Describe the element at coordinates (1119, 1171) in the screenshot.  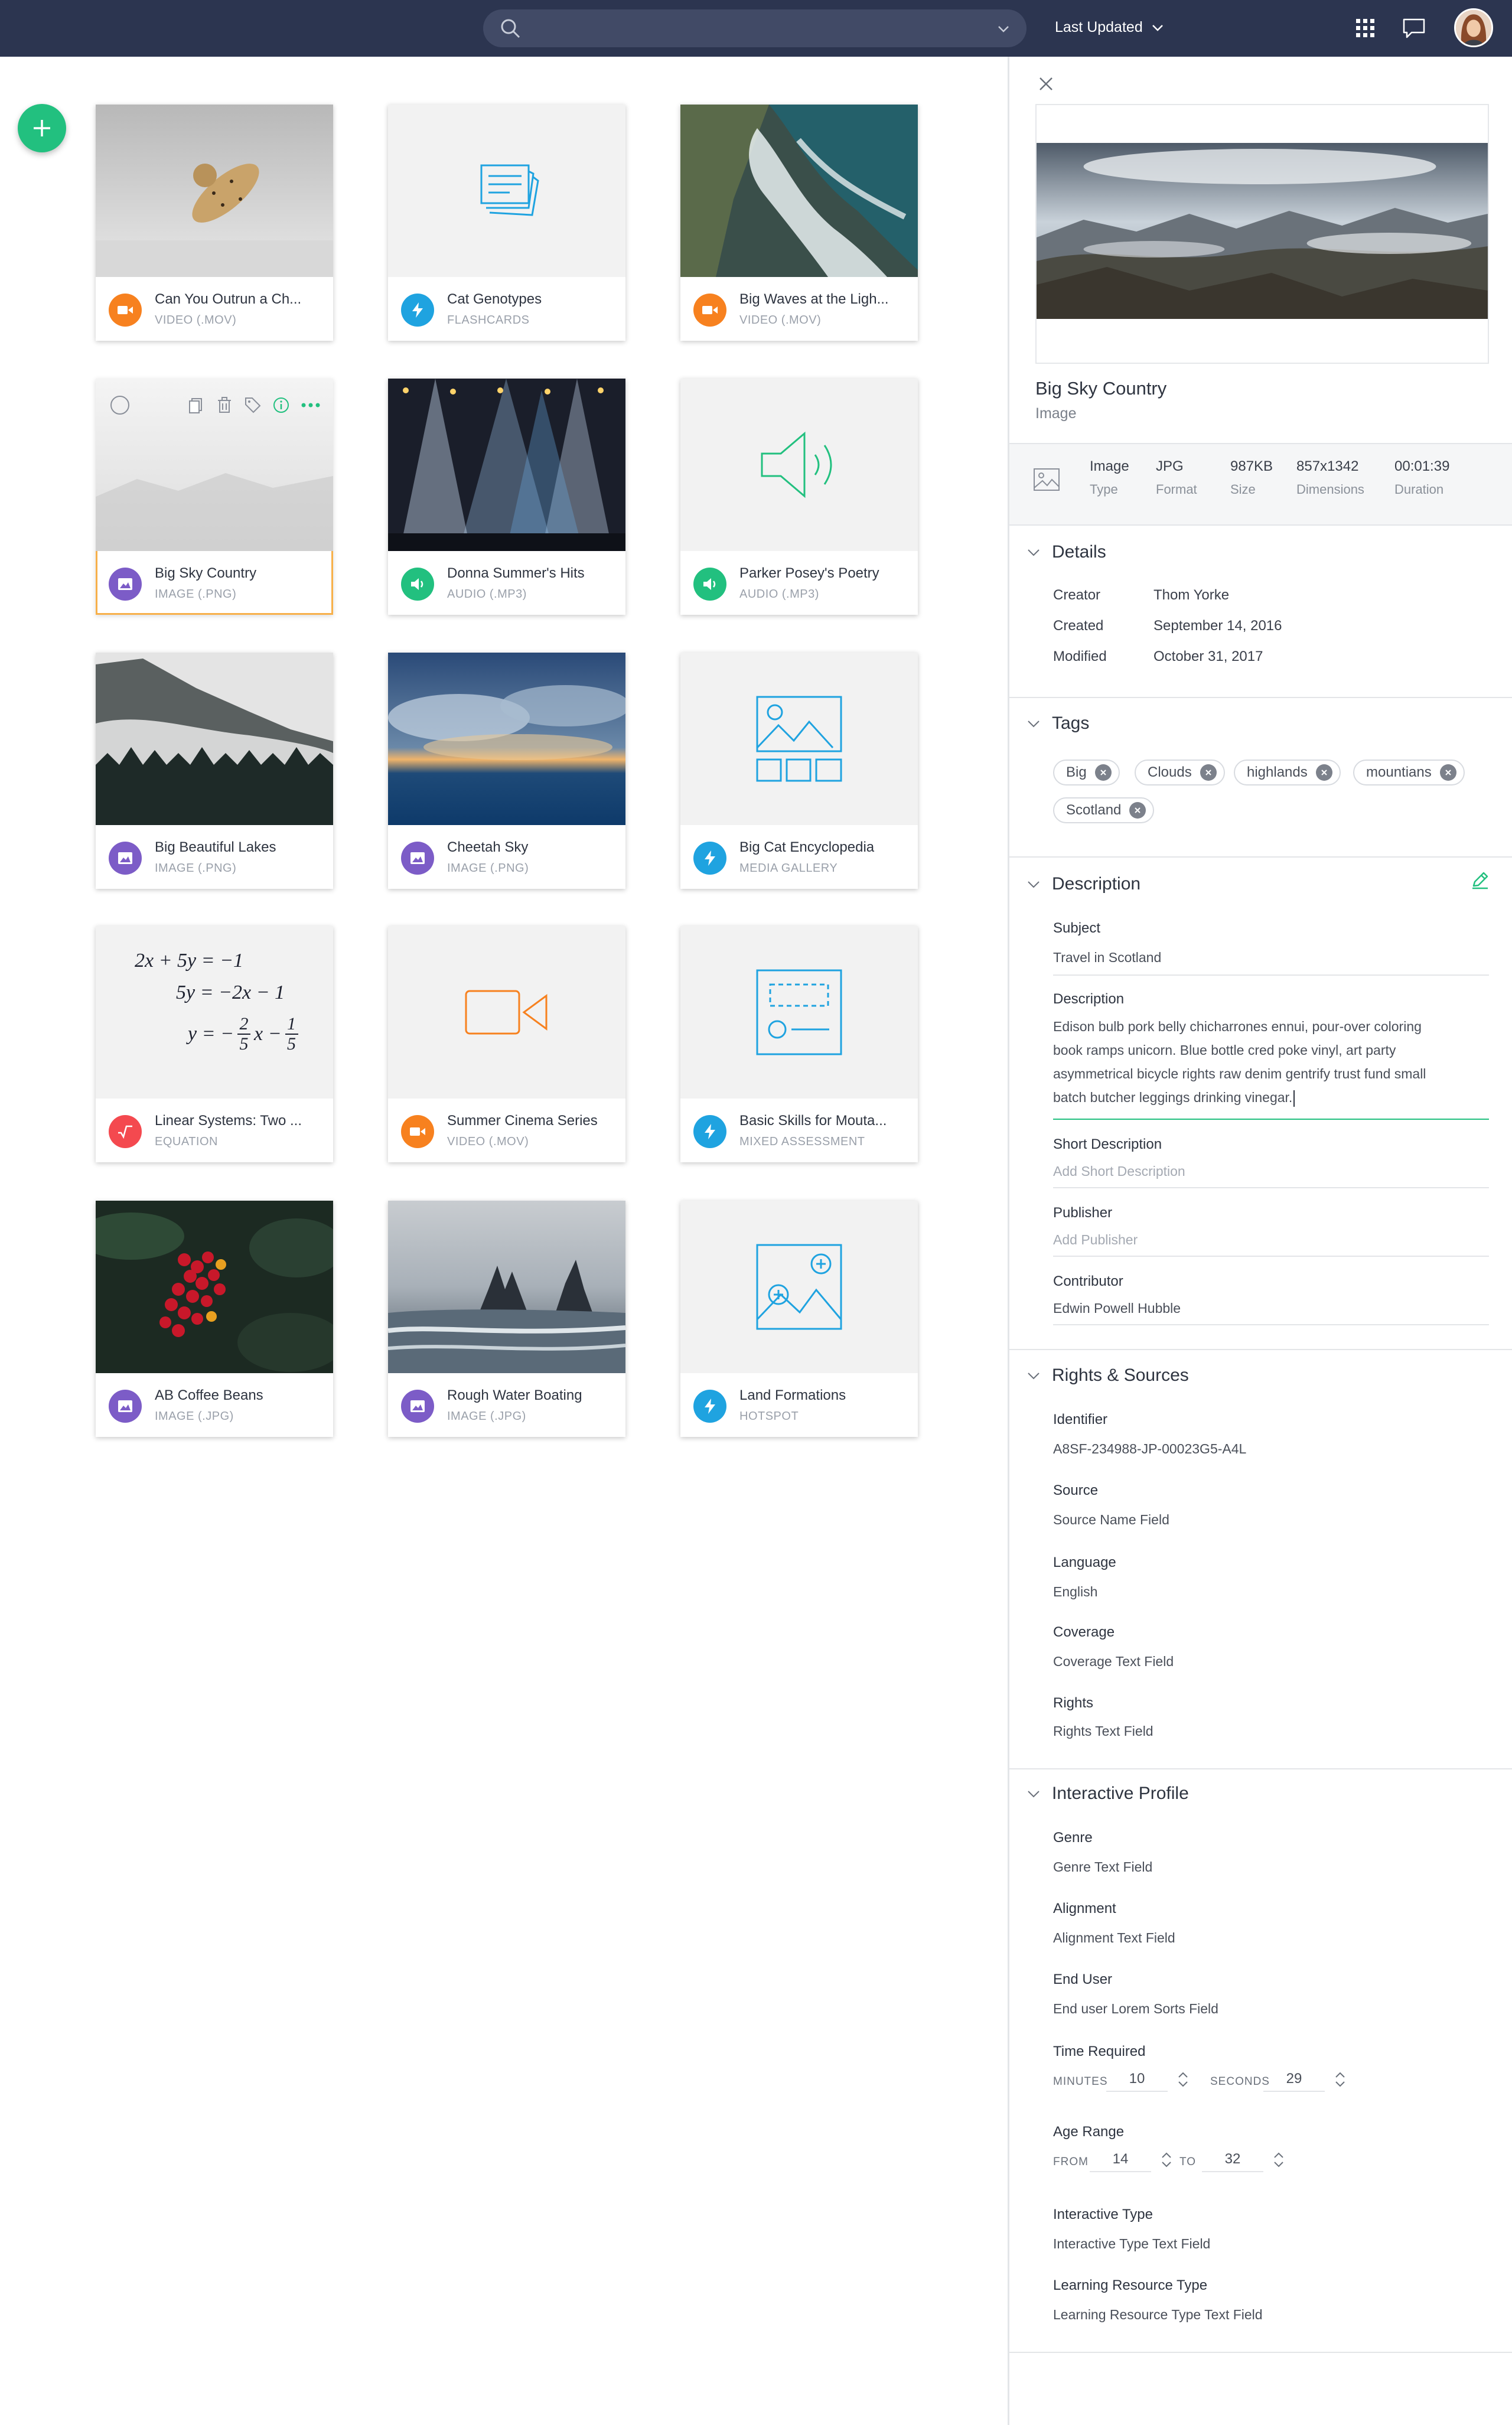
I see `short-description-field: Add Short Description` at that location.